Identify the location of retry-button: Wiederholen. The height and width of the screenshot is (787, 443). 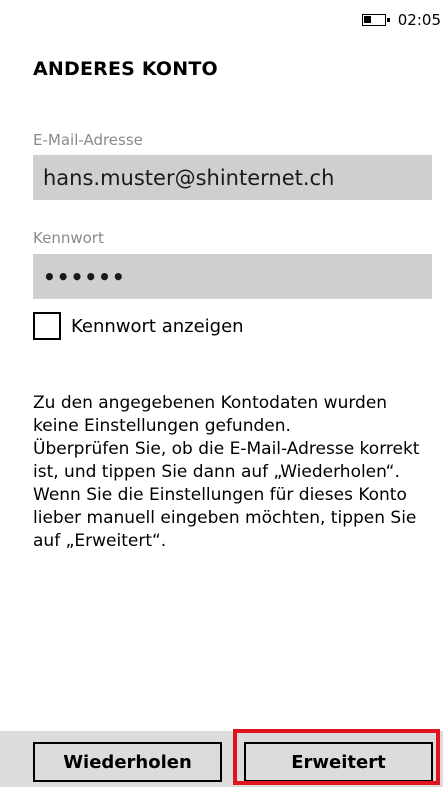
(127, 762).